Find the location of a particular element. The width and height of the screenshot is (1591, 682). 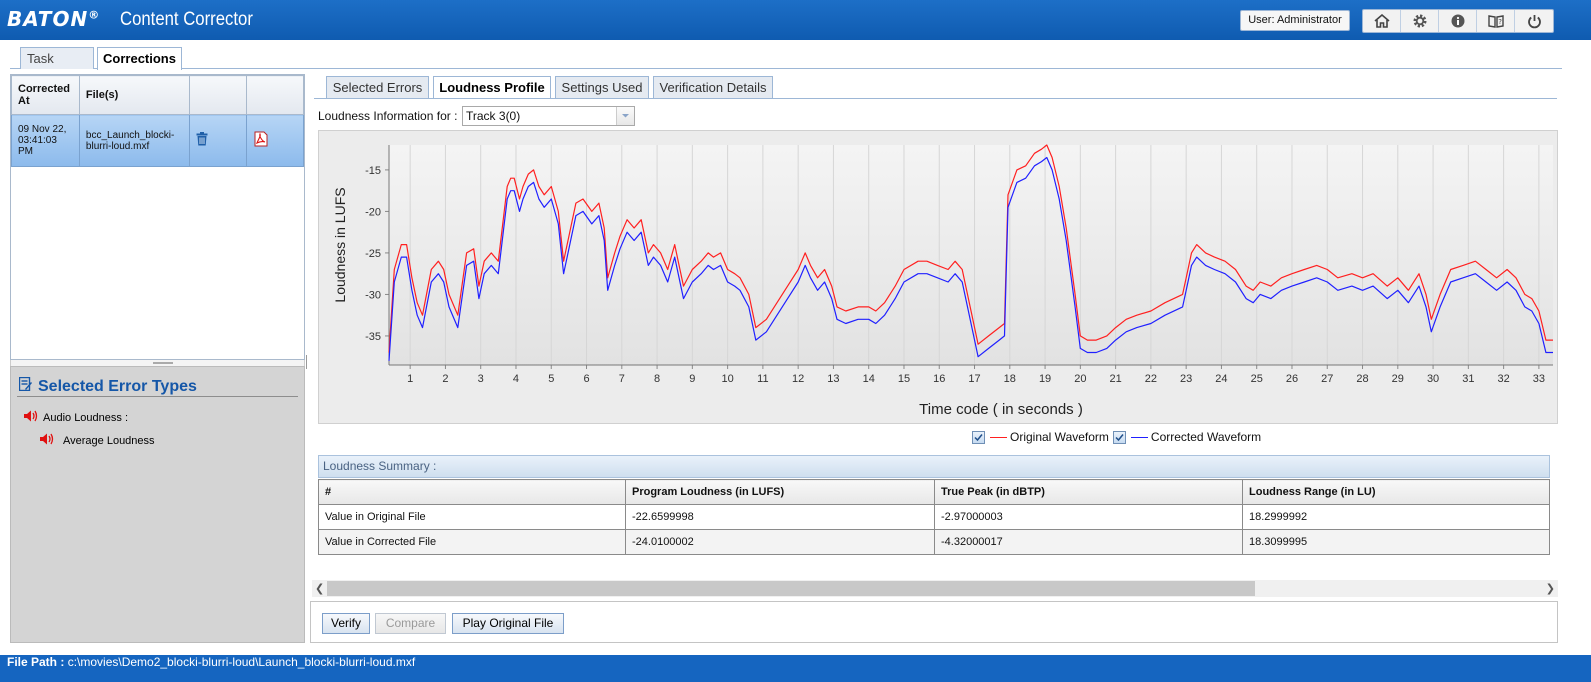

tab-verification-details: Verification Details is located at coordinates (713, 87).